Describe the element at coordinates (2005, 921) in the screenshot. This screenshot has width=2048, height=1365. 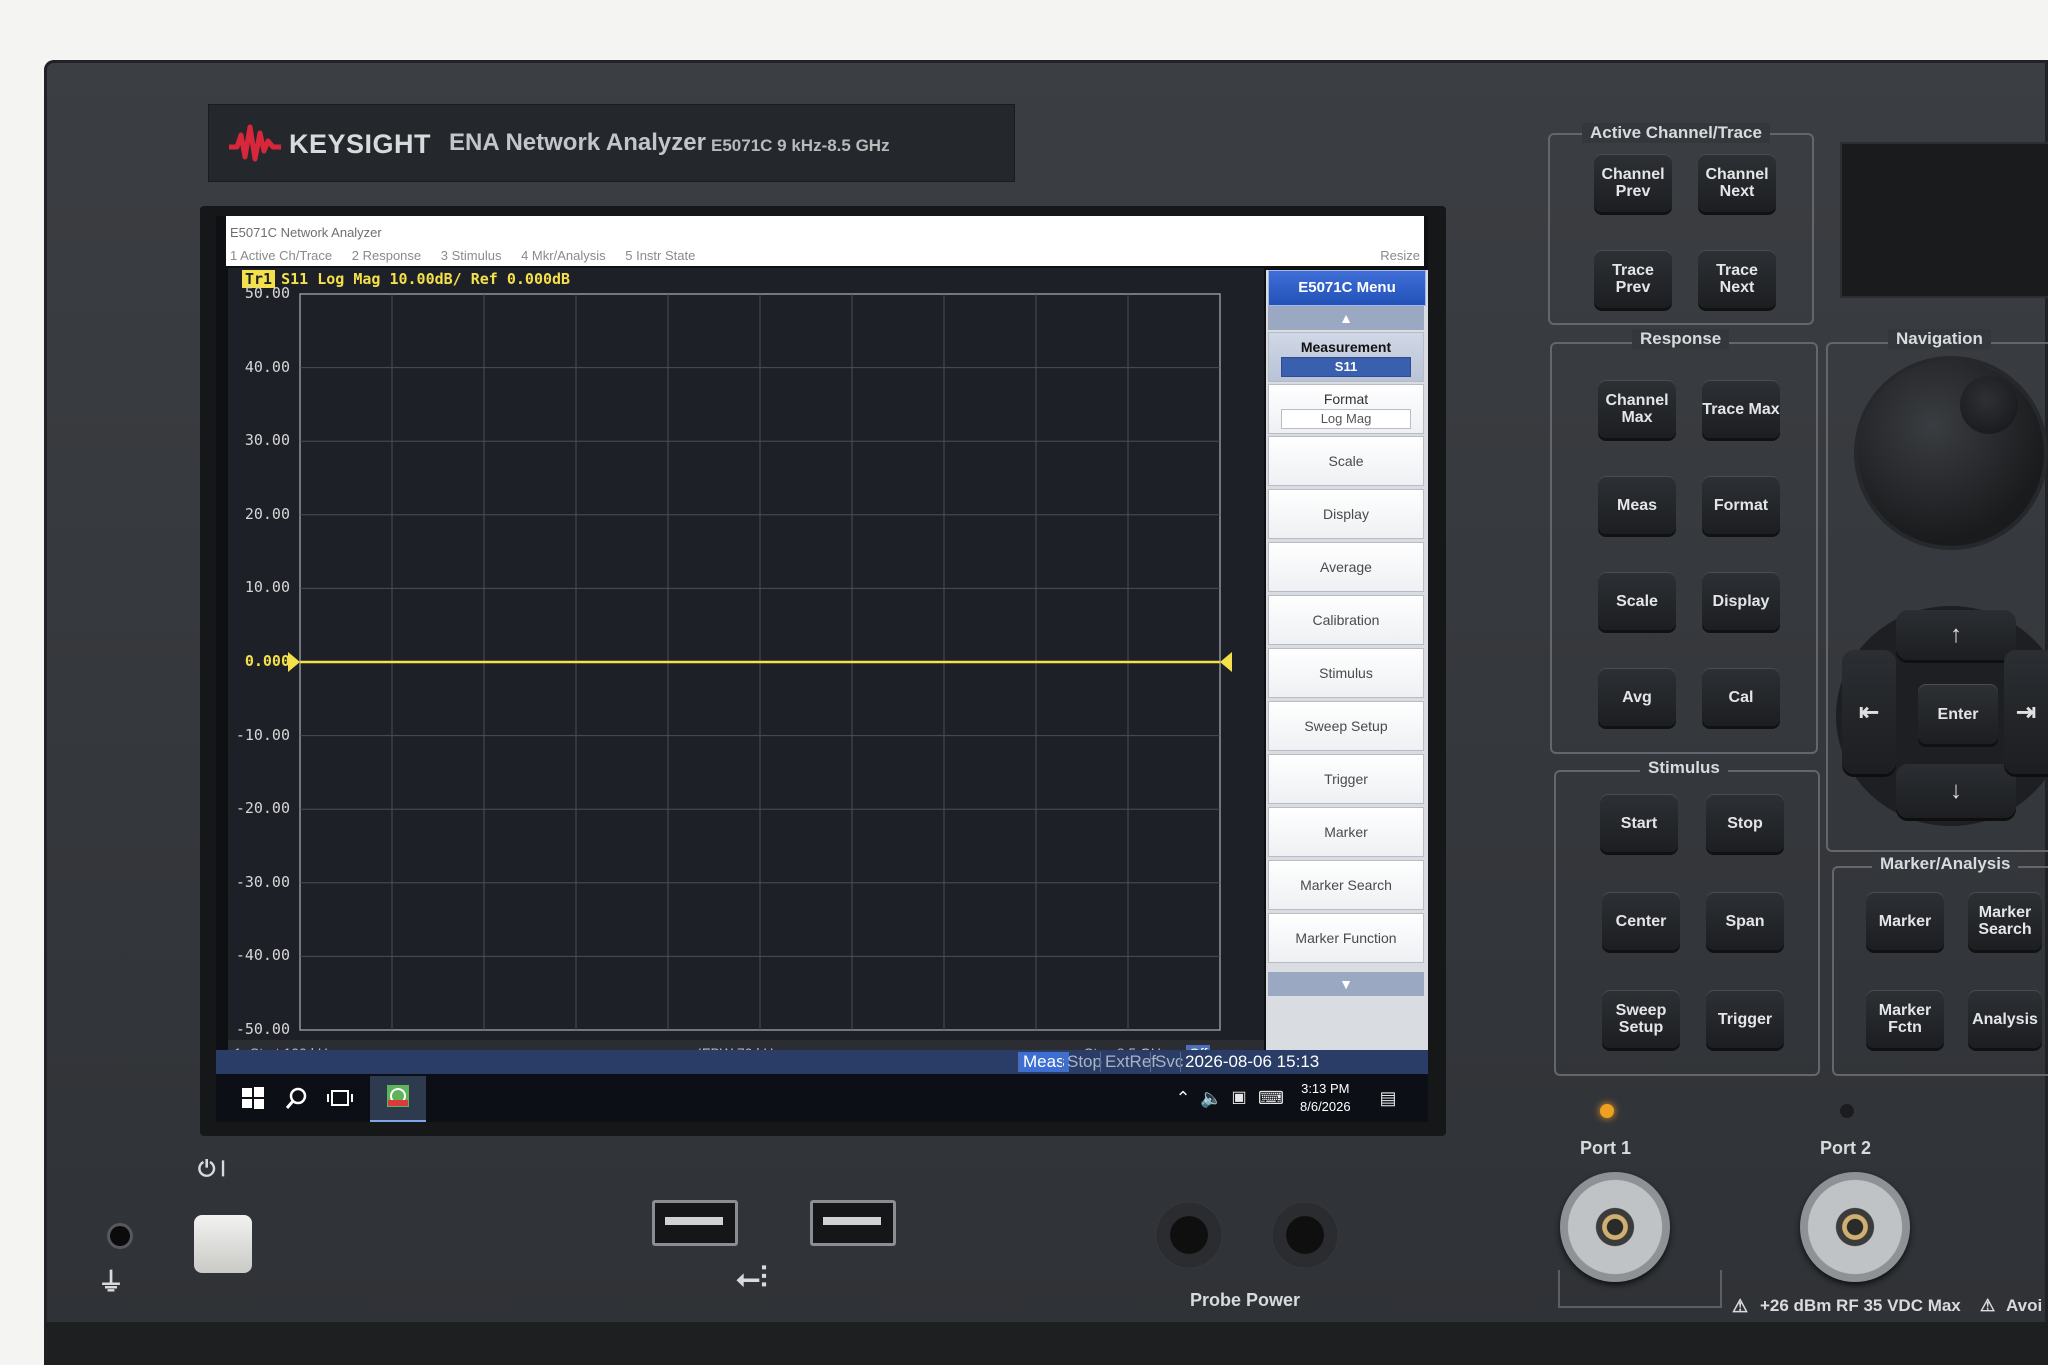
I see `marker-search-key: Marker Search` at that location.